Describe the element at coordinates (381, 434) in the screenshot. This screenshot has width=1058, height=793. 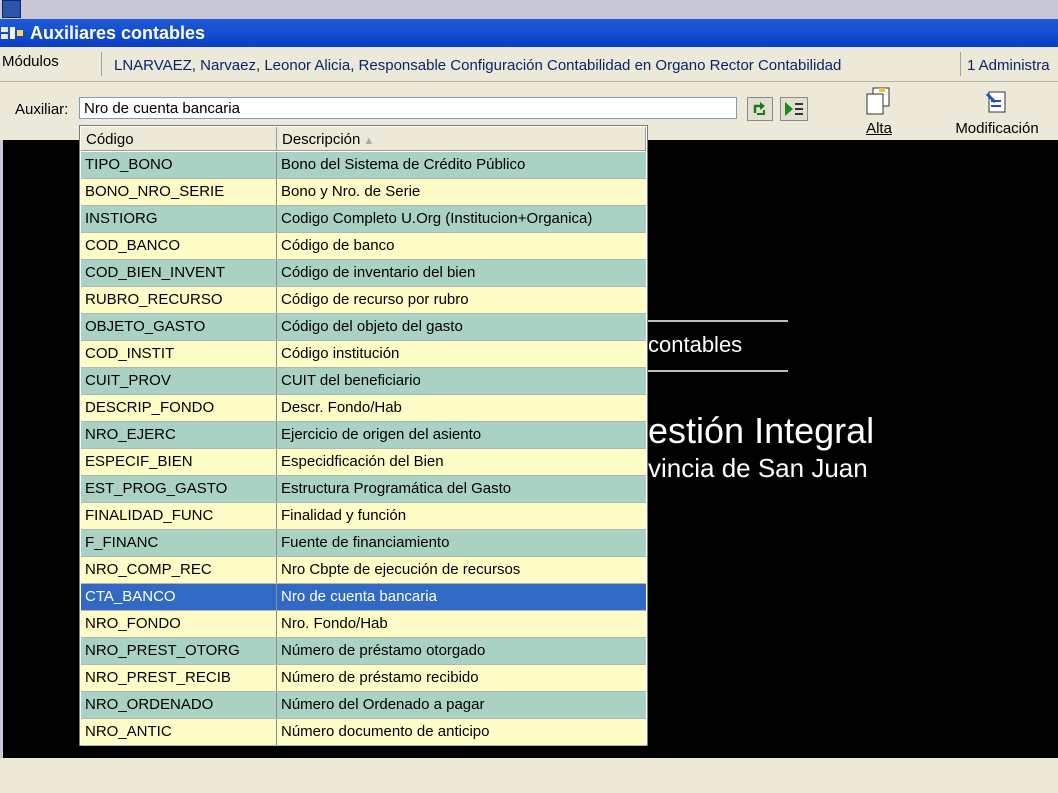
I see `cell-descripcion: Ejercicio de origen del asiento` at that location.